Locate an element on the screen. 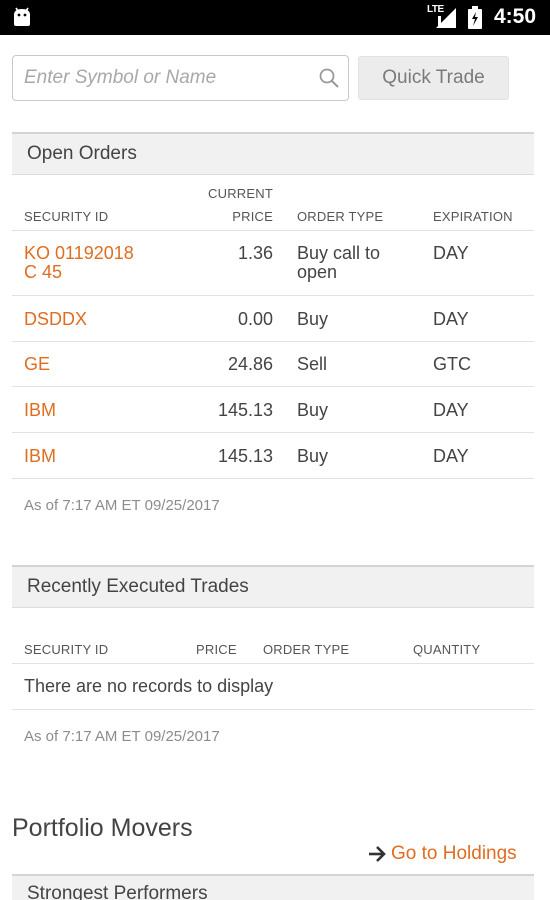 The image size is (550, 900). clock: 4:50 is located at coordinates (515, 16).